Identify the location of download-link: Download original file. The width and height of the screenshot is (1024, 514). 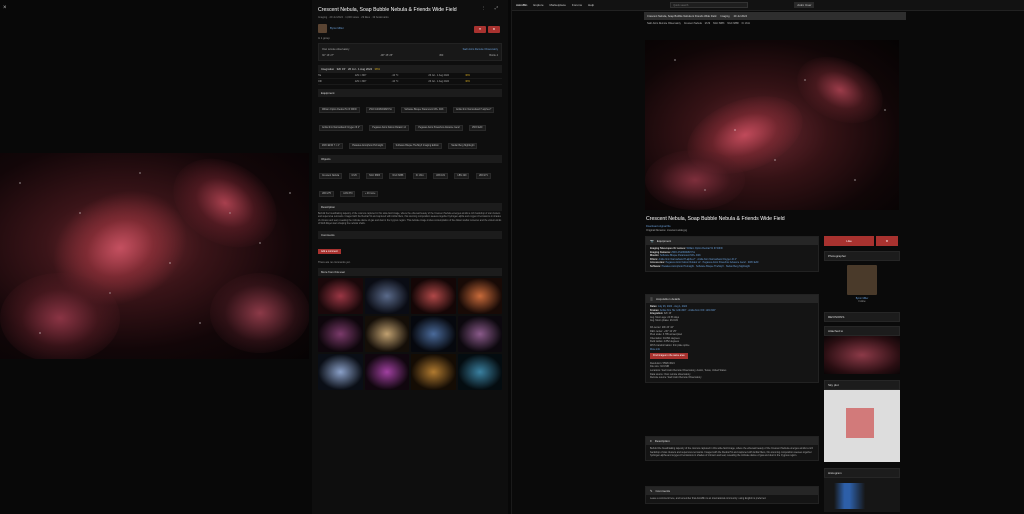
(658, 226).